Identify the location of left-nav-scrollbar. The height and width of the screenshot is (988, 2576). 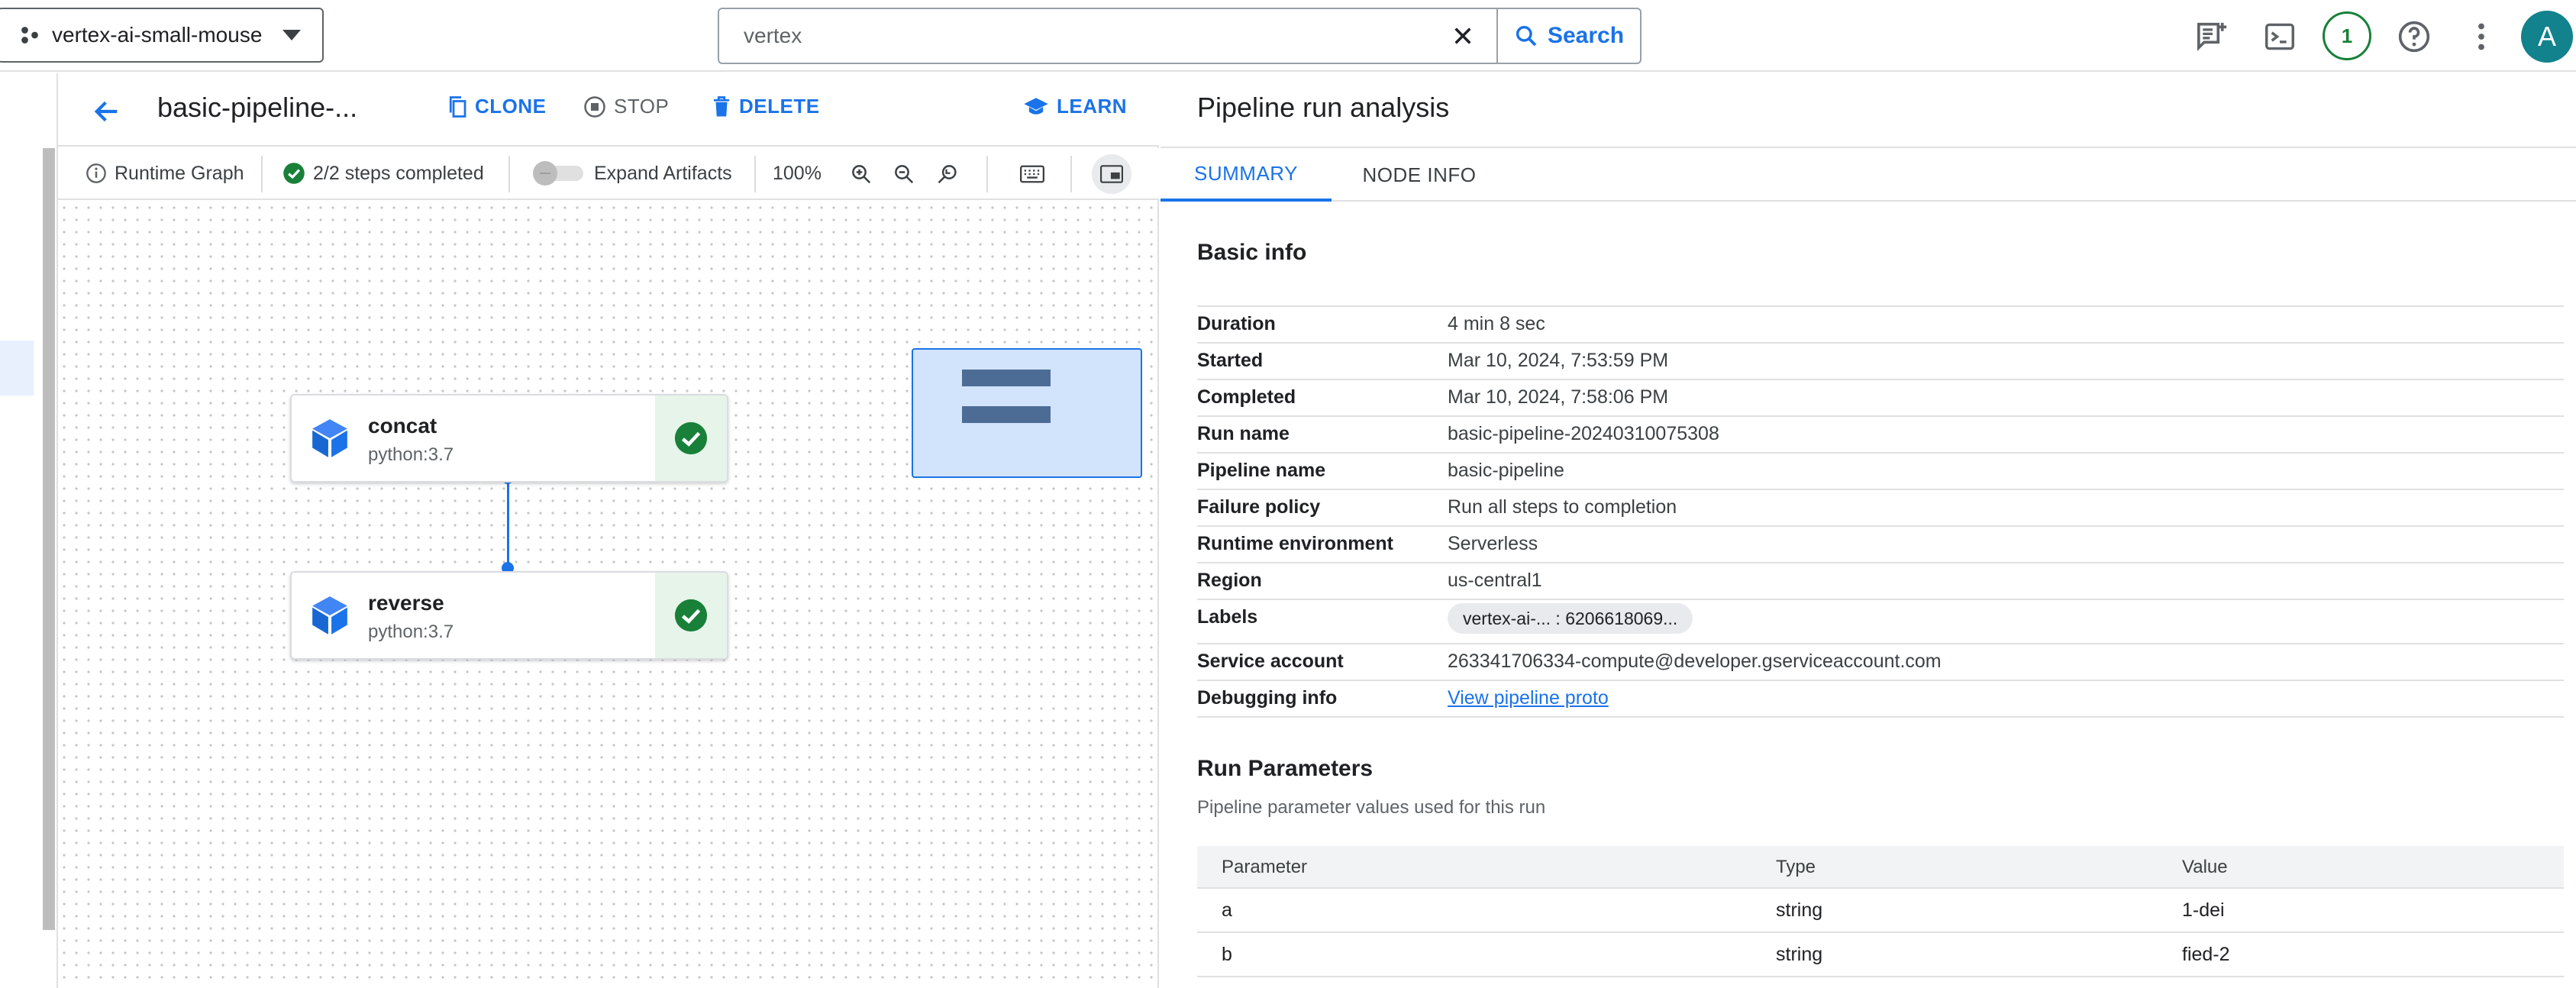
(49, 539).